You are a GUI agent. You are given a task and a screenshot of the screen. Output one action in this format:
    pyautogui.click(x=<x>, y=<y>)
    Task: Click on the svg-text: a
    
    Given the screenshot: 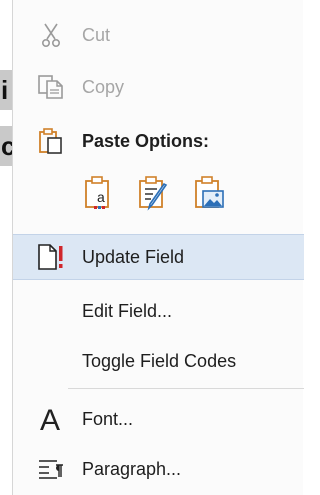 What is the action you would take?
    pyautogui.click(x=101, y=197)
    